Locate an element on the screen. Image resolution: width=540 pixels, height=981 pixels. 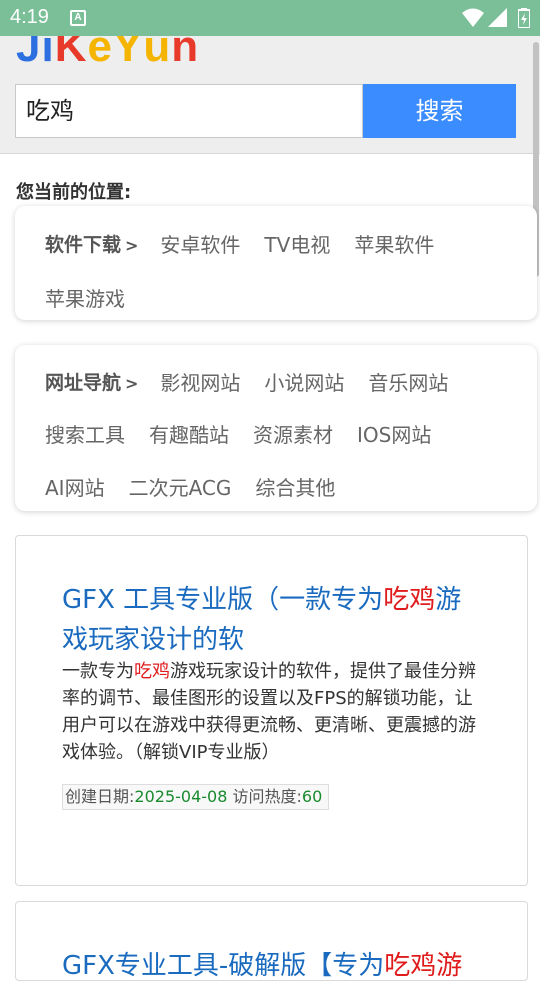
signal-icon is located at coordinates (497, 17).